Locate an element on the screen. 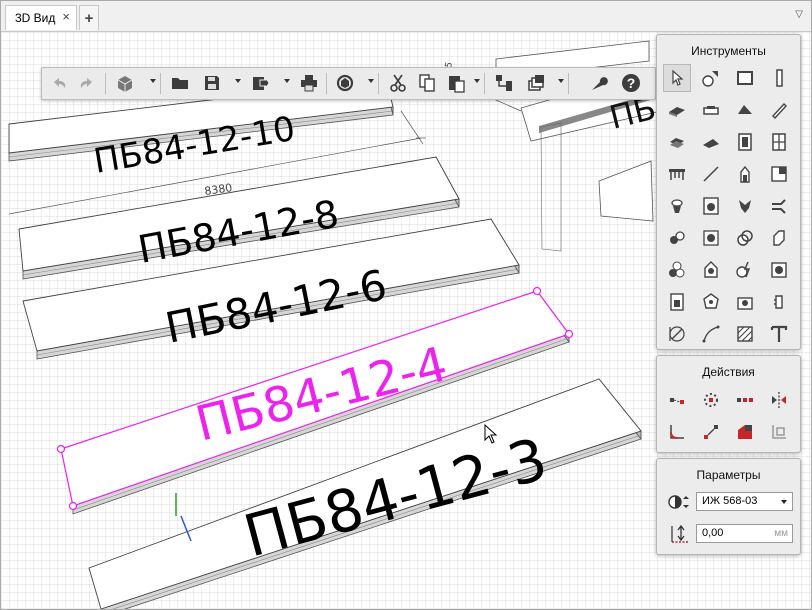 This screenshot has width=812, height=610. print-button is located at coordinates (309, 83).